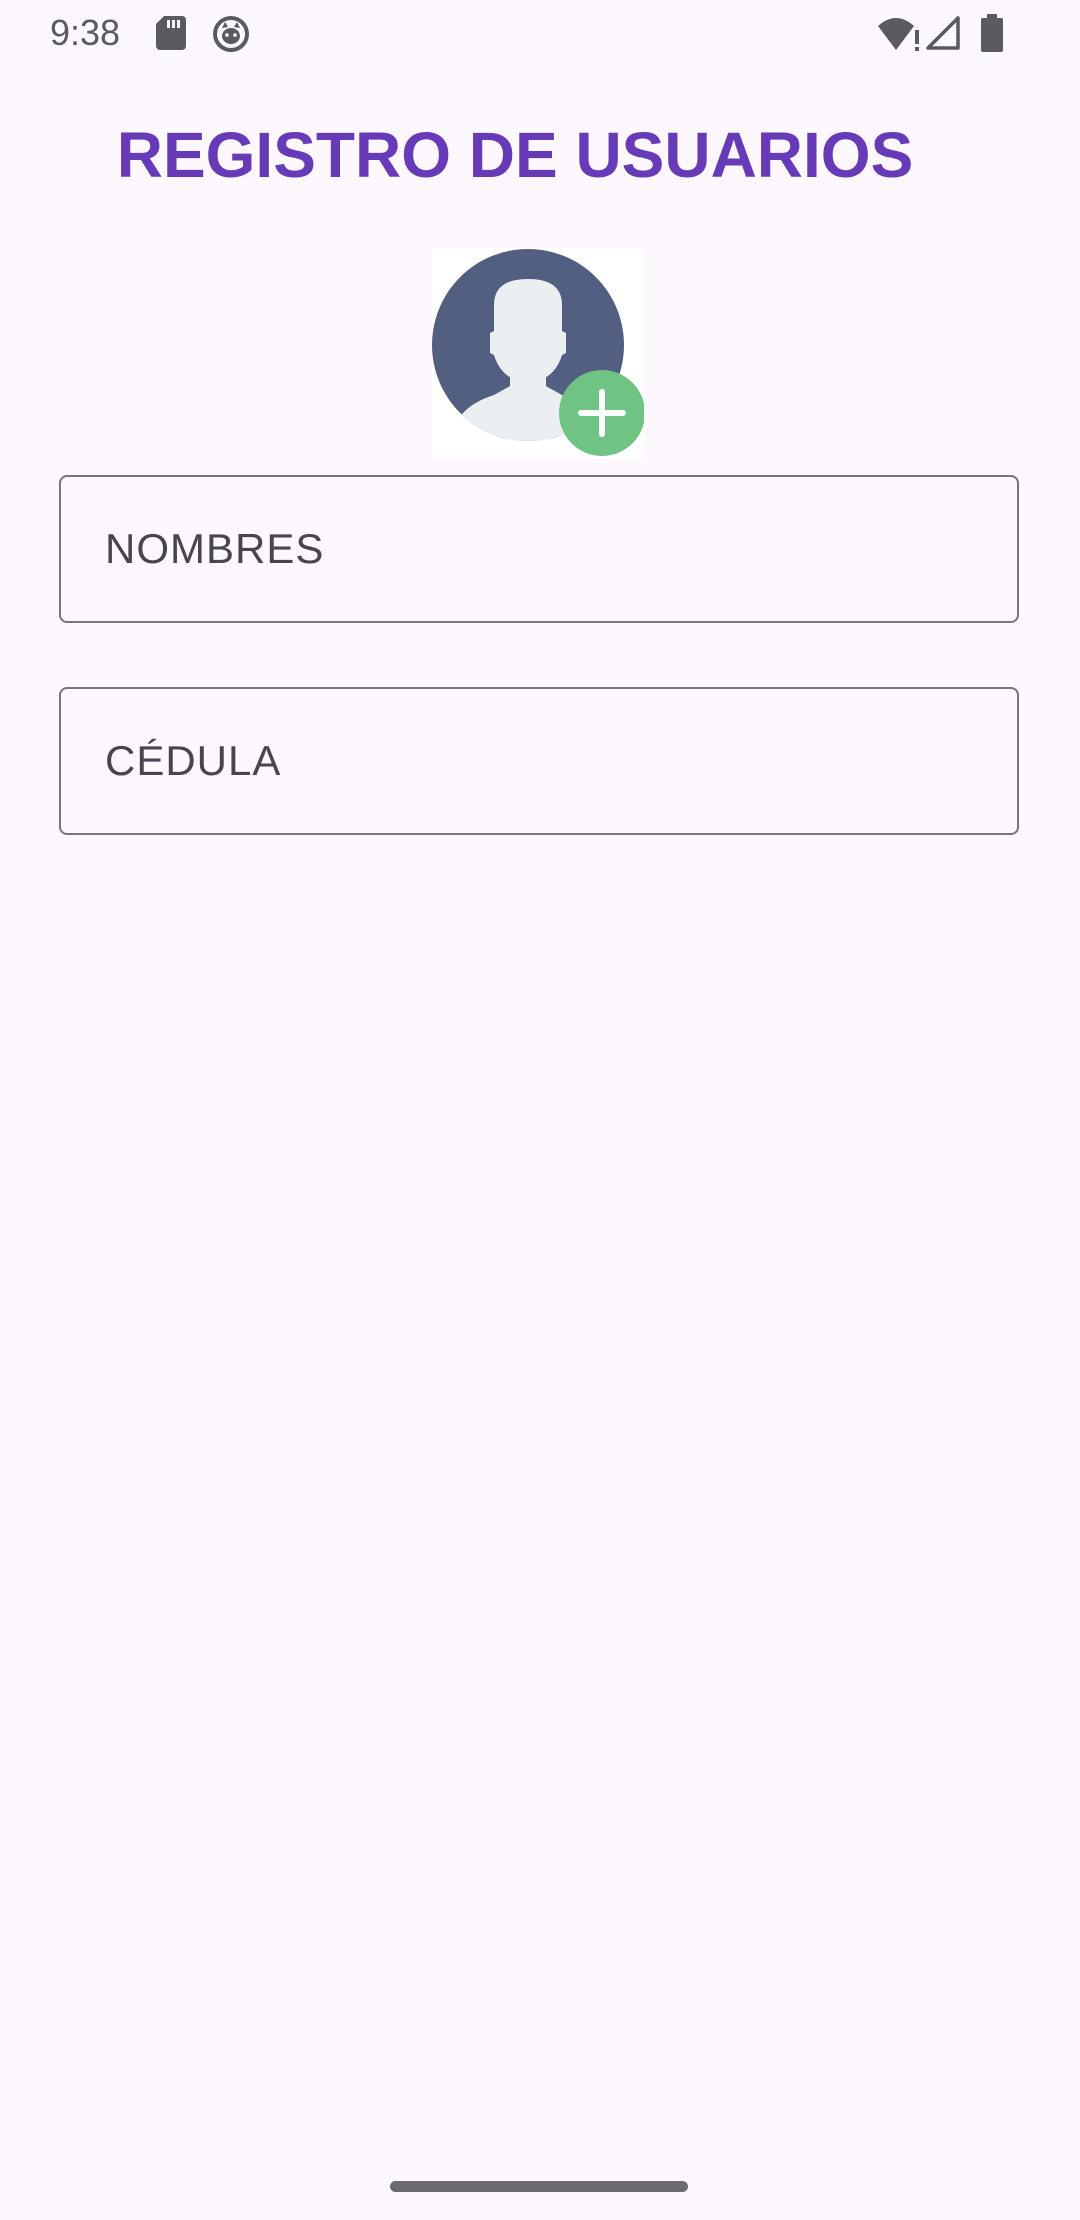  I want to click on nombres-field, so click(539, 549).